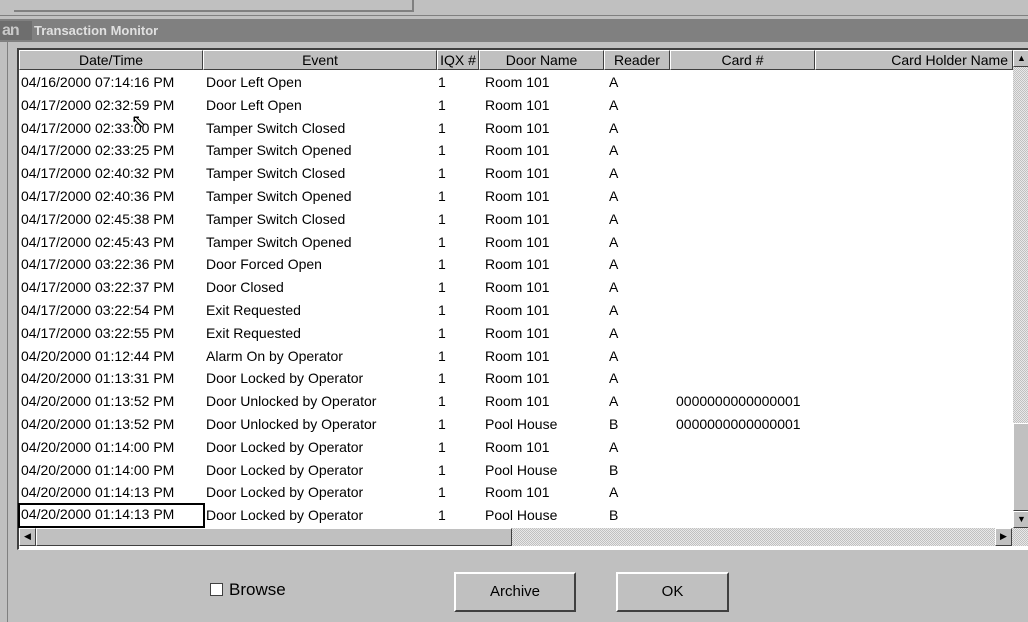 This screenshot has height=622, width=1028. I want to click on cell-card: 0000000000000001, so click(738, 423).